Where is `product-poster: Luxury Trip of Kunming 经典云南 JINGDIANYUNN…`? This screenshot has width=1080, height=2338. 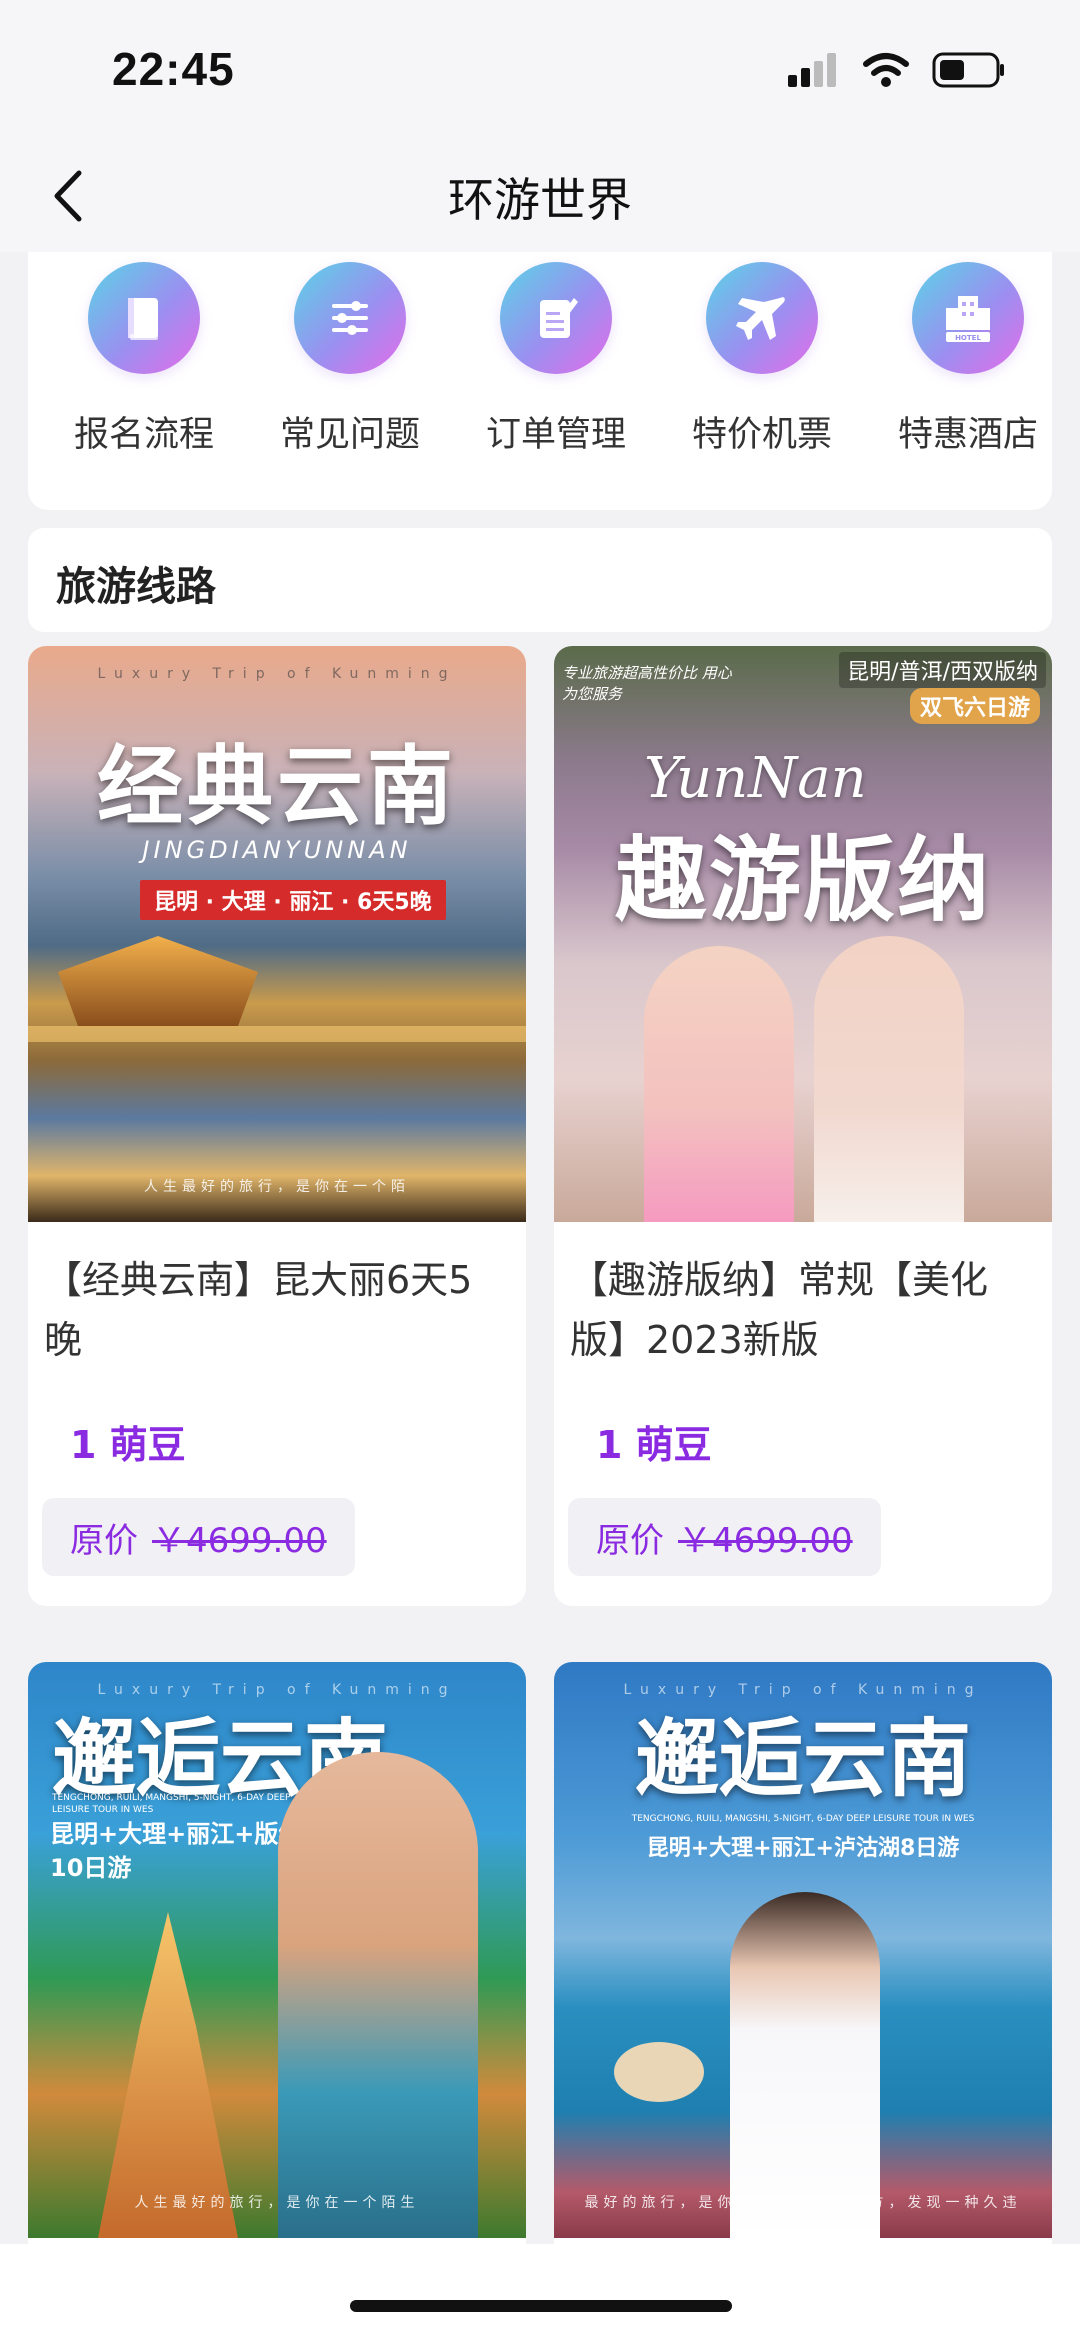 product-poster: Luxury Trip of Kunming 经典云南 JINGDIANYUNN… is located at coordinates (277, 934).